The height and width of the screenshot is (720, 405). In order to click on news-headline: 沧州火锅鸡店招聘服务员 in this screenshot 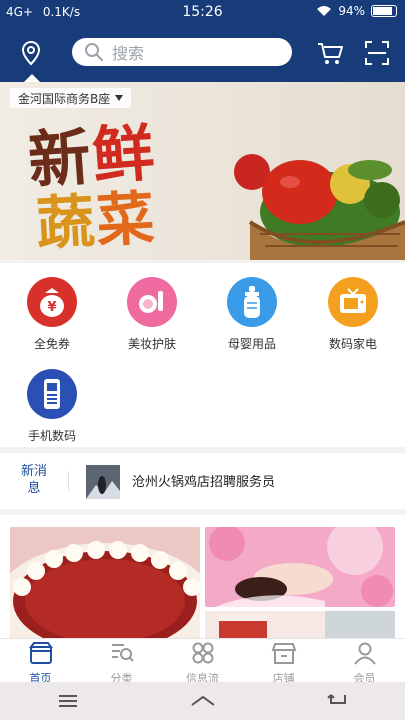, I will do `click(203, 480)`.